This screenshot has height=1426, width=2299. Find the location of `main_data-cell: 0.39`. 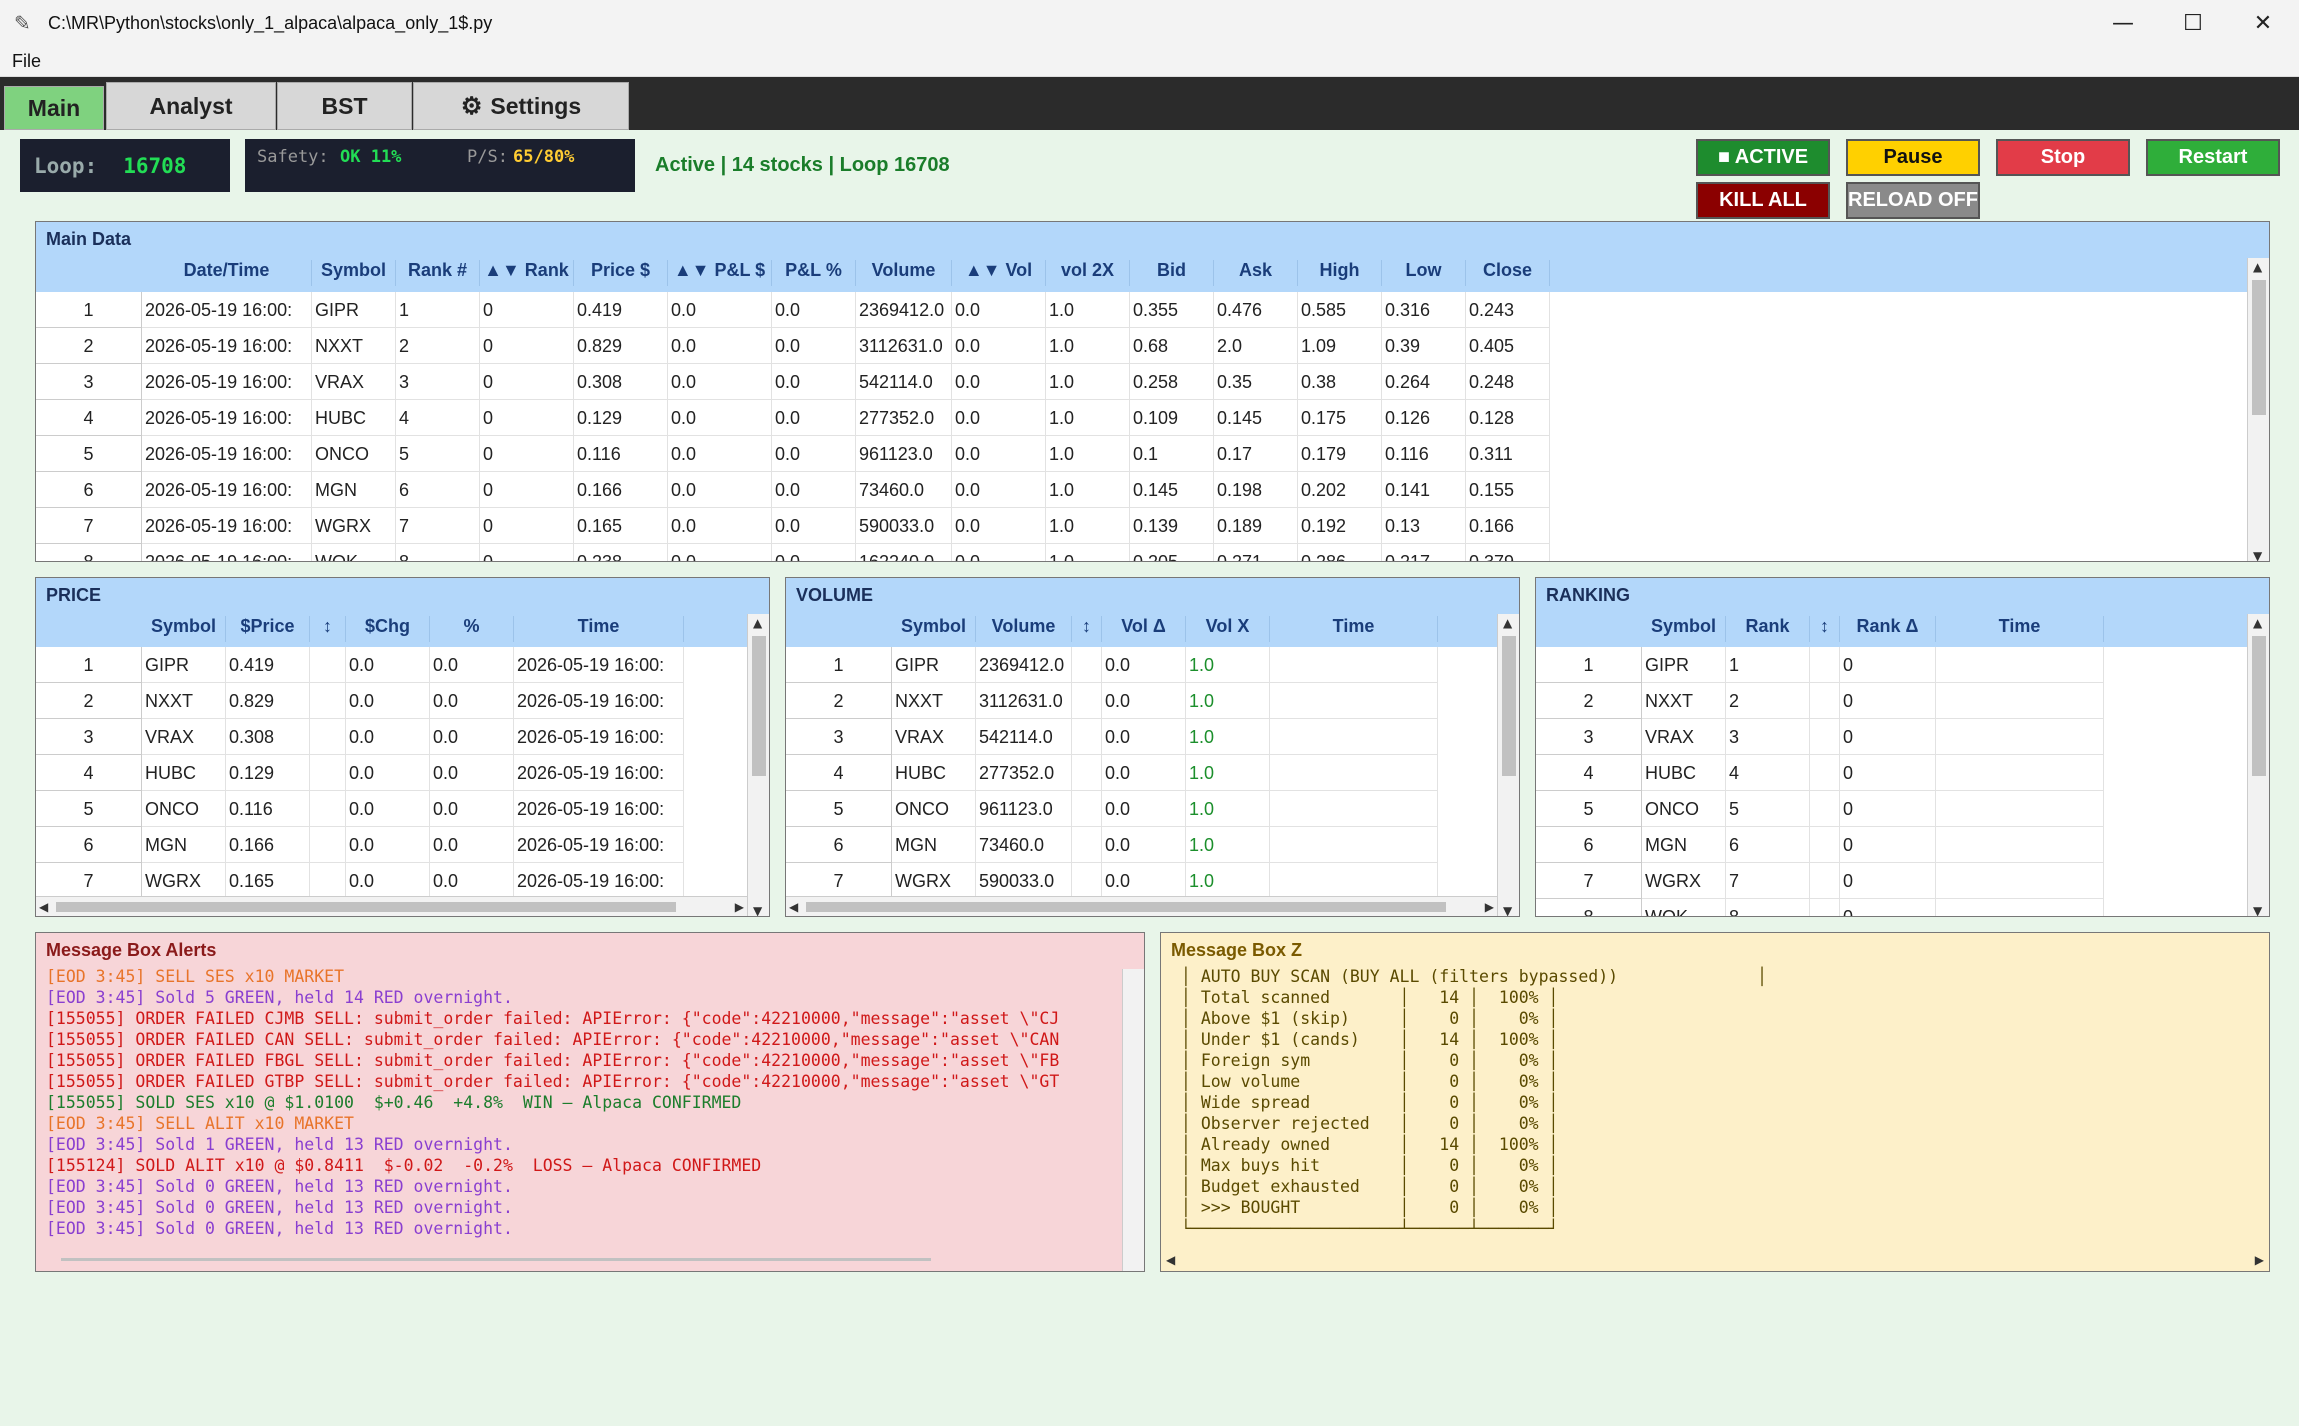

main_data-cell: 0.39 is located at coordinates (1424, 346).